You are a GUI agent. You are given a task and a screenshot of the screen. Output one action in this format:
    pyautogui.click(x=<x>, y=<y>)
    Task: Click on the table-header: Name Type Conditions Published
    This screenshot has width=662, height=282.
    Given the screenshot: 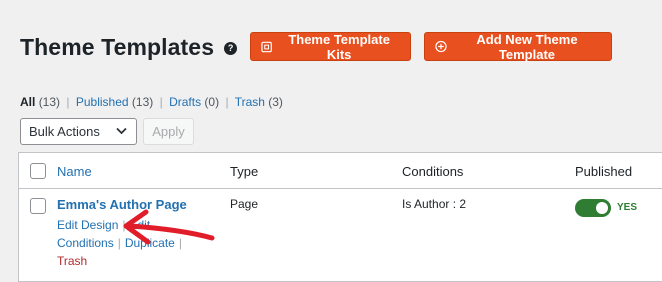 What is the action you would take?
    pyautogui.click(x=340, y=171)
    